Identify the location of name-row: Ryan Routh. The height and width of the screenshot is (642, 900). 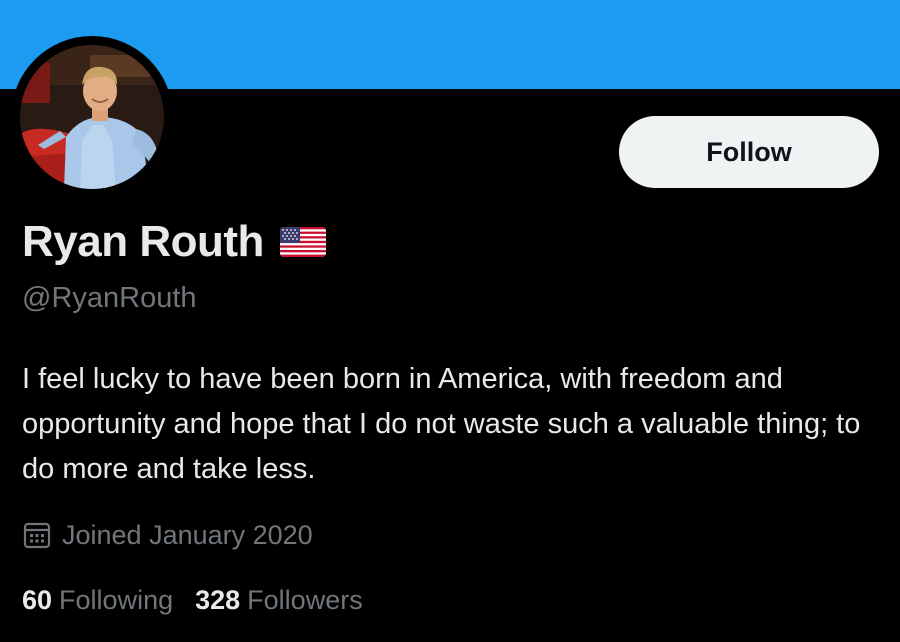
(174, 242).